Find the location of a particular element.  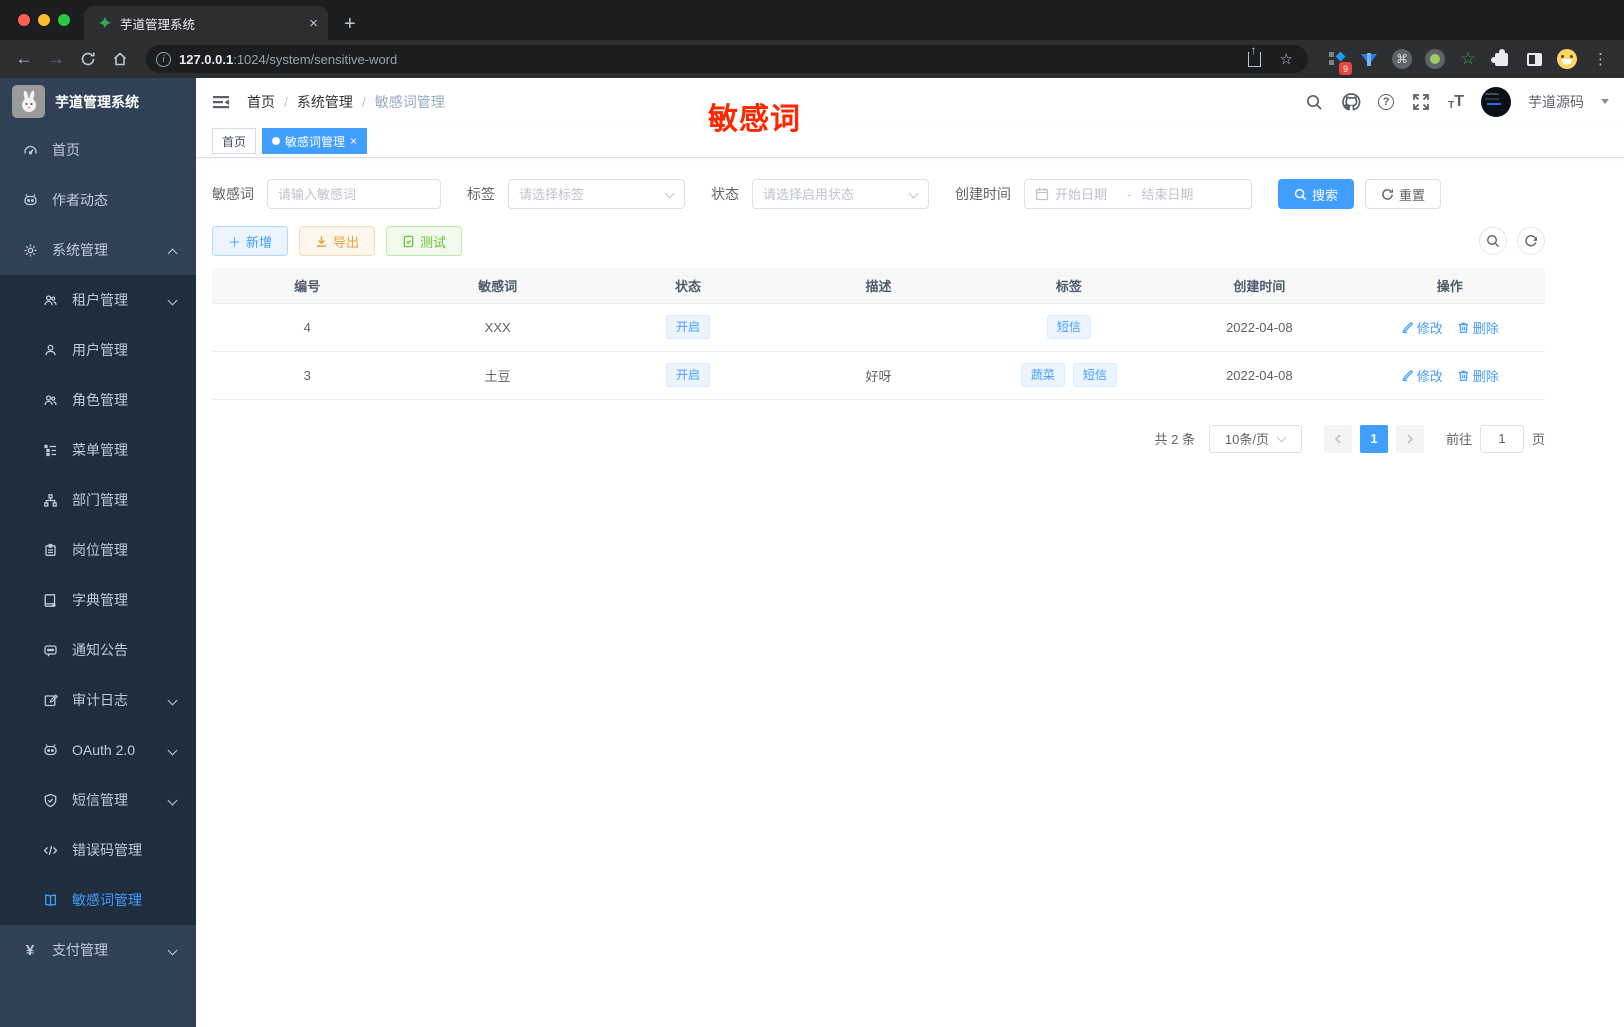

goto-page-input is located at coordinates (1501, 438).